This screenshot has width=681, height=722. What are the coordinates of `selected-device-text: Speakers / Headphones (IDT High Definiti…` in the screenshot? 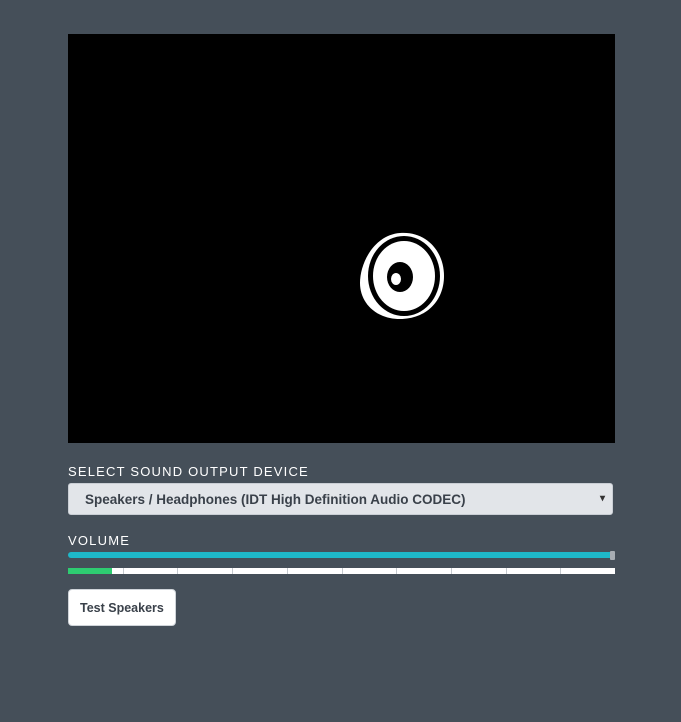 It's located at (275, 499).